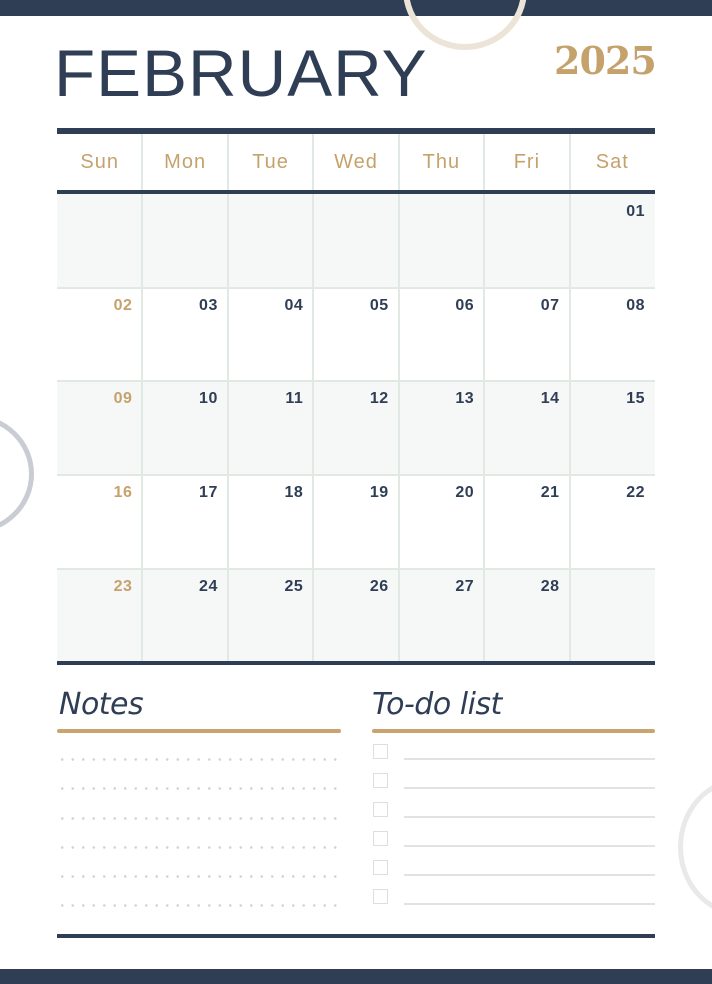 This screenshot has width=712, height=984. What do you see at coordinates (379, 492) in the screenshot?
I see `day-number: 19` at bounding box center [379, 492].